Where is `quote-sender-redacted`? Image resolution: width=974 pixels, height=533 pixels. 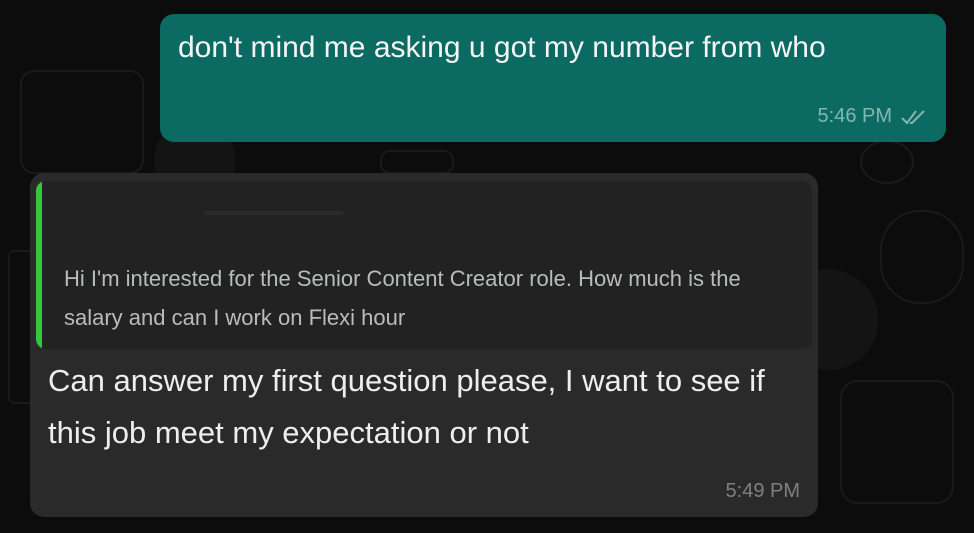 quote-sender-redacted is located at coordinates (274, 213).